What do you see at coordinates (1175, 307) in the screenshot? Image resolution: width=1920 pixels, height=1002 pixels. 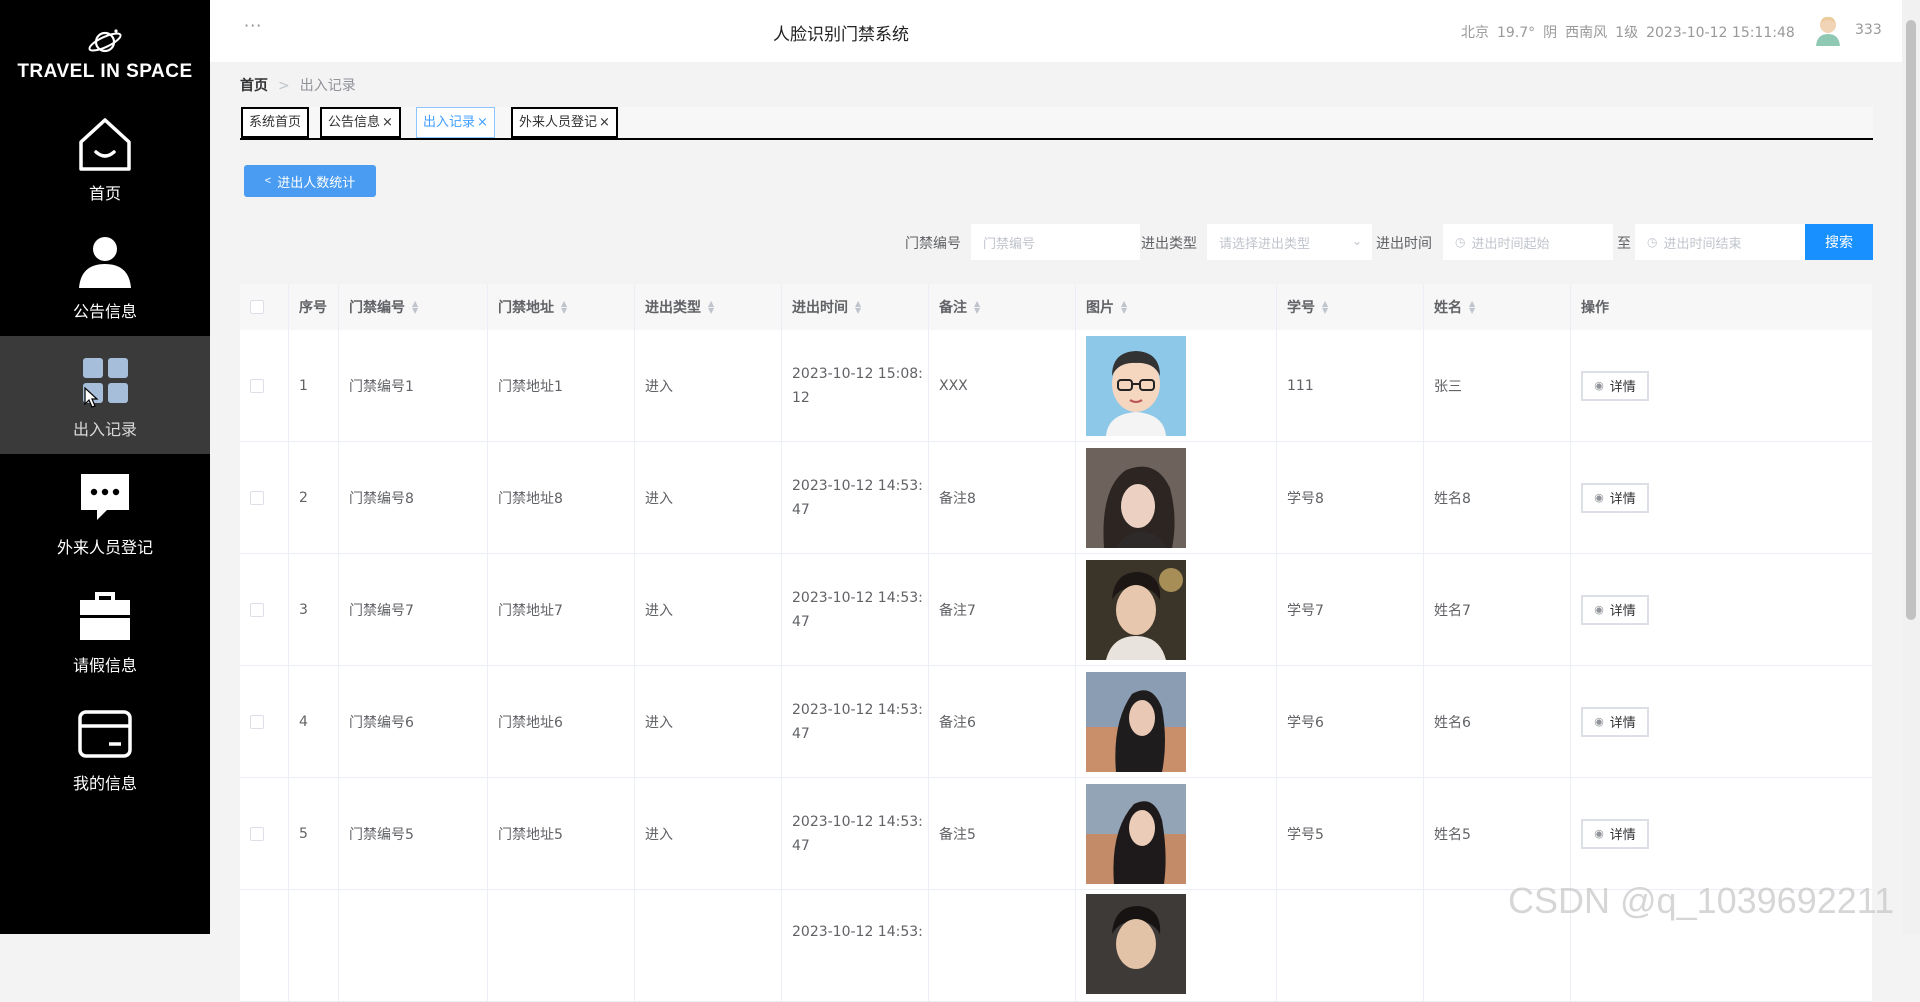 I see `col-photo: 图片 ▲ ▼` at bounding box center [1175, 307].